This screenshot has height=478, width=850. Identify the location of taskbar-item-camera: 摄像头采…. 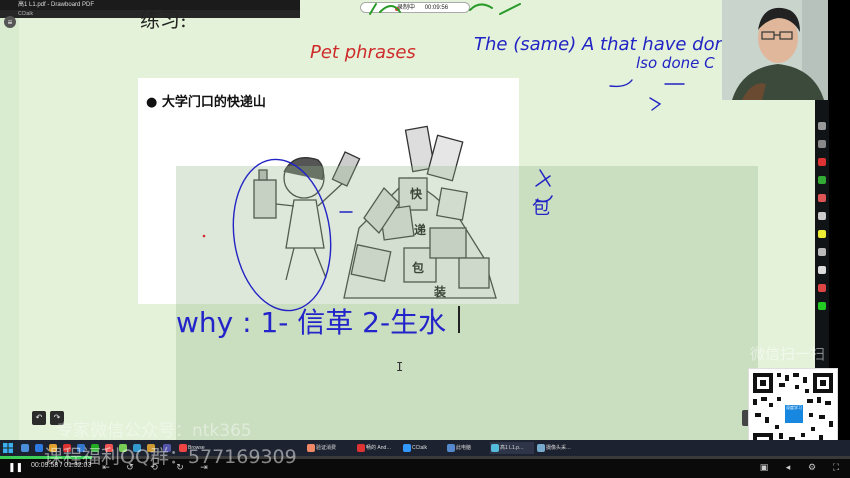
(558, 448).